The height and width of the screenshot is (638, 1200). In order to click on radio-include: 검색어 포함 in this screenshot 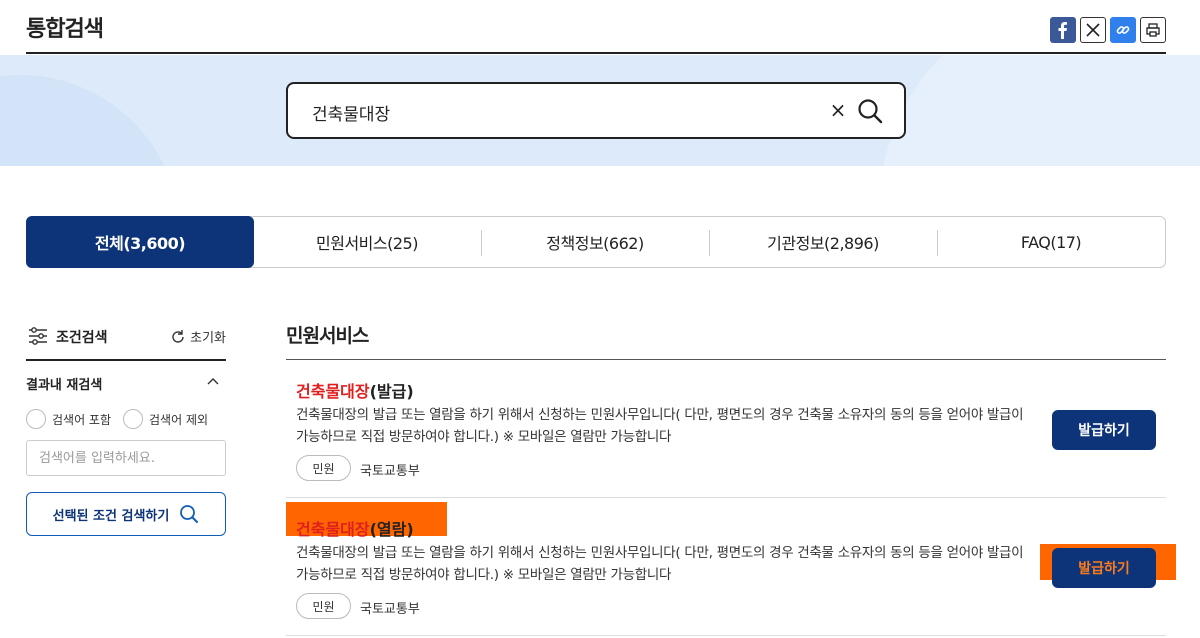, I will do `click(68, 419)`.